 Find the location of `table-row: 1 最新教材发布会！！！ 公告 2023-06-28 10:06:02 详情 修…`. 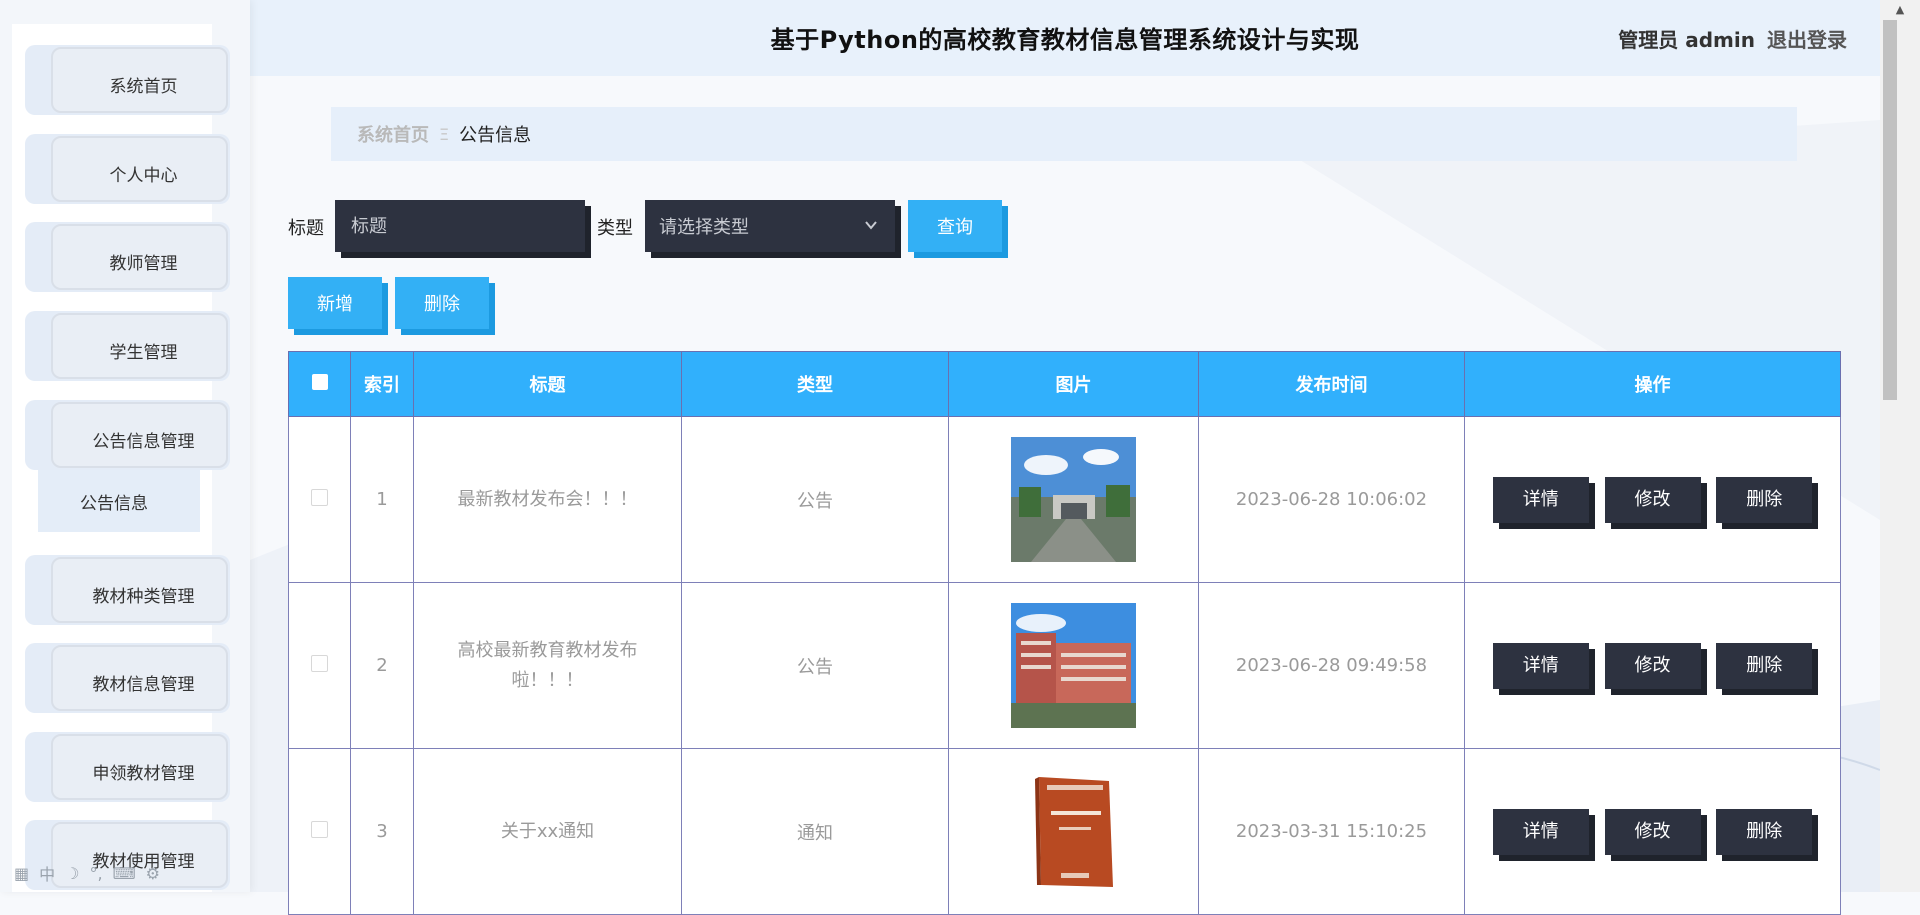

table-row: 1 最新教材发布会！！！ 公告 2023-06-28 10:06:02 详情 修… is located at coordinates (1064, 499).